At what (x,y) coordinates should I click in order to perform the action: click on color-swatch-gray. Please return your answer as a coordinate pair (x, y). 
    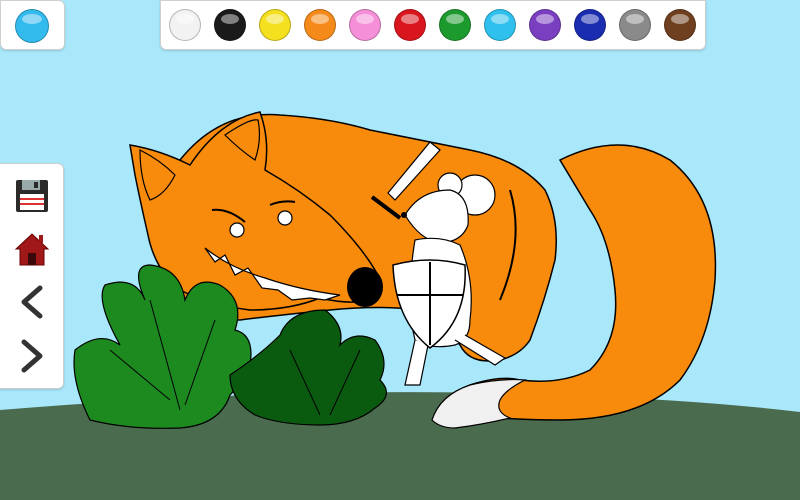
    Looking at the image, I should click on (635, 25).